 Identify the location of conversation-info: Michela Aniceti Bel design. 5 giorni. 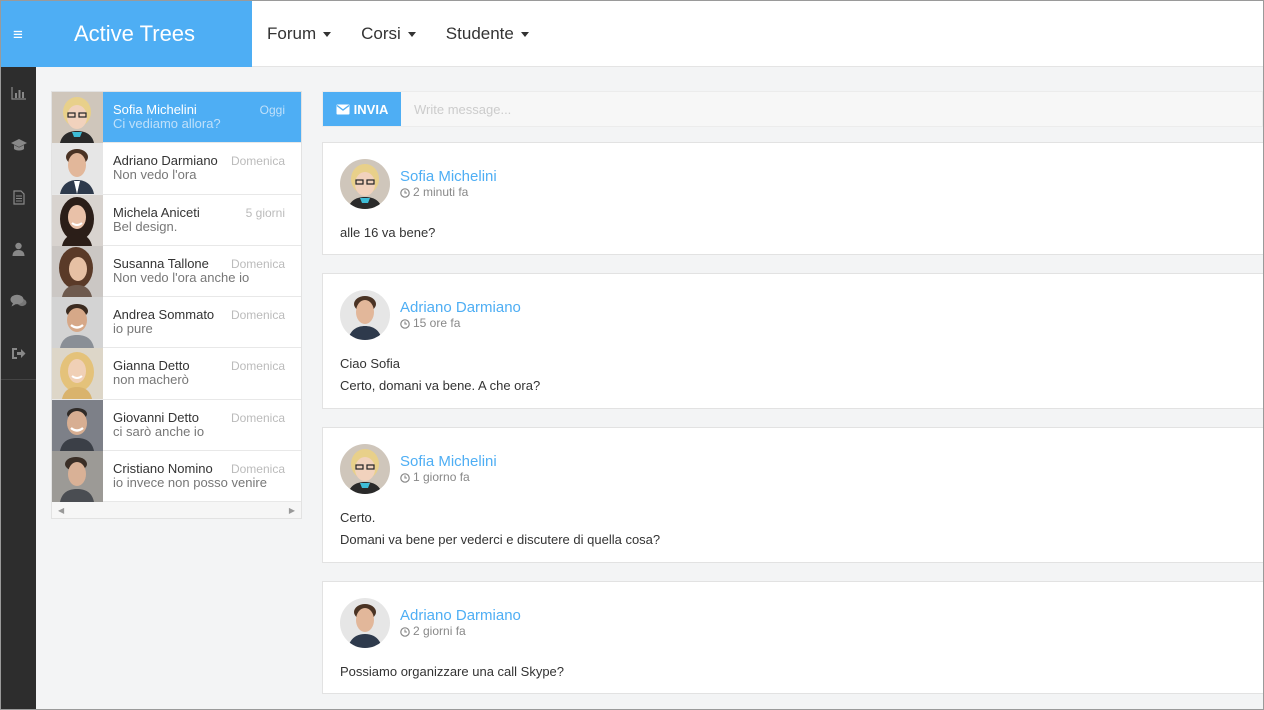
(202, 220).